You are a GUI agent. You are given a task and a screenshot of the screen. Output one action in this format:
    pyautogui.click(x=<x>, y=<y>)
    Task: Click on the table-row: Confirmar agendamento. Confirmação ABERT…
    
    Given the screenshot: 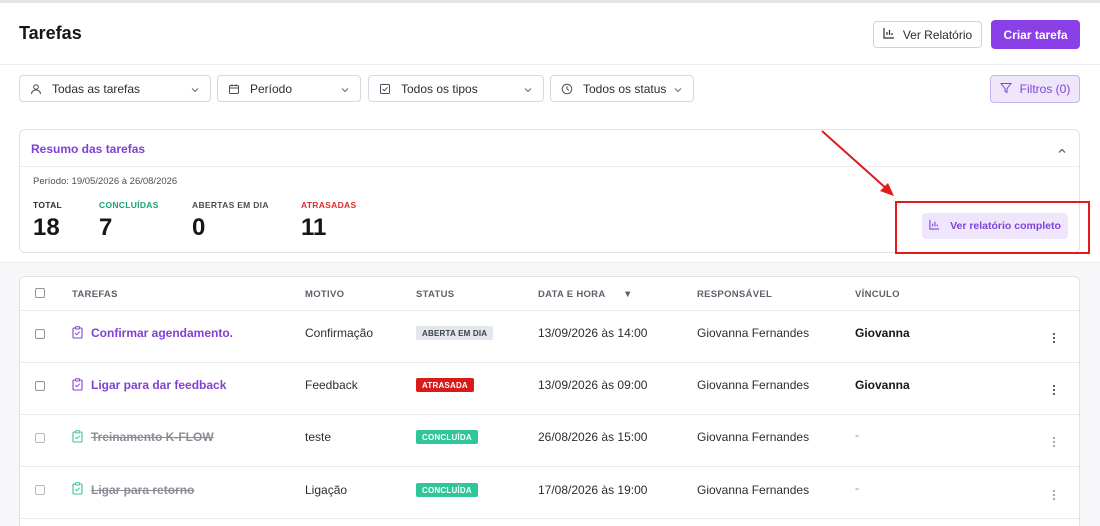 What is the action you would take?
    pyautogui.click(x=549, y=337)
    